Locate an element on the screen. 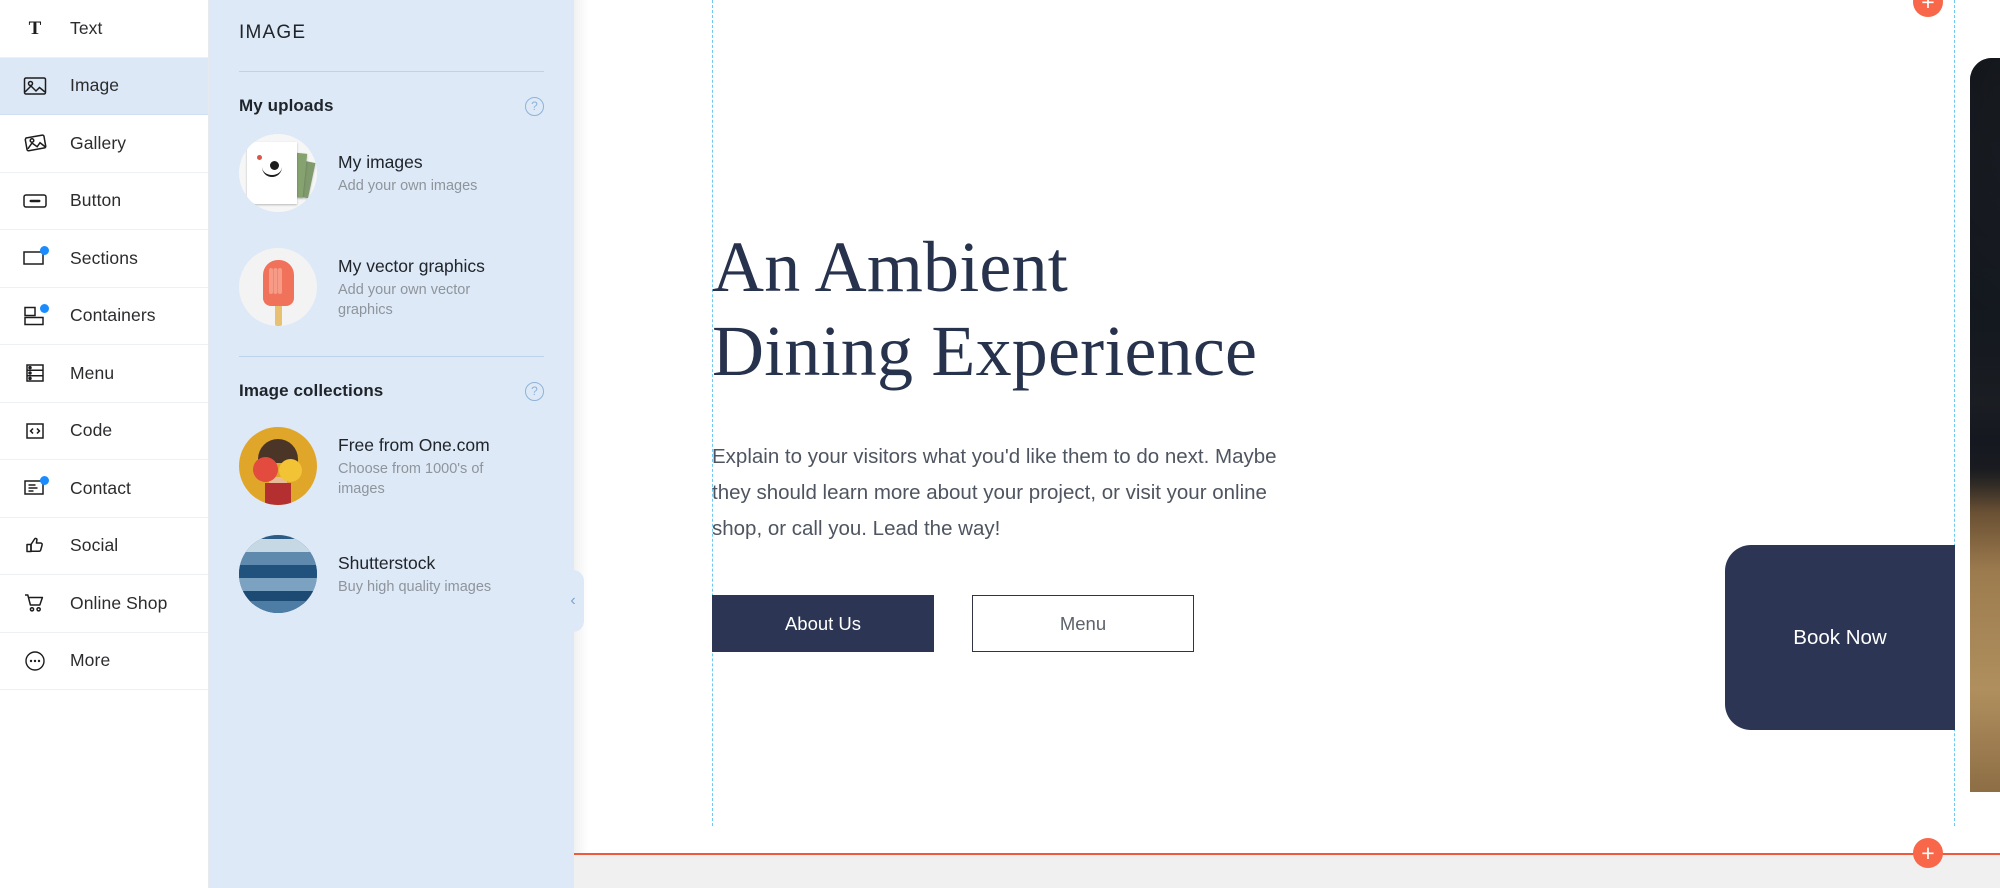  sidebar-item-label: Sections is located at coordinates (104, 257).